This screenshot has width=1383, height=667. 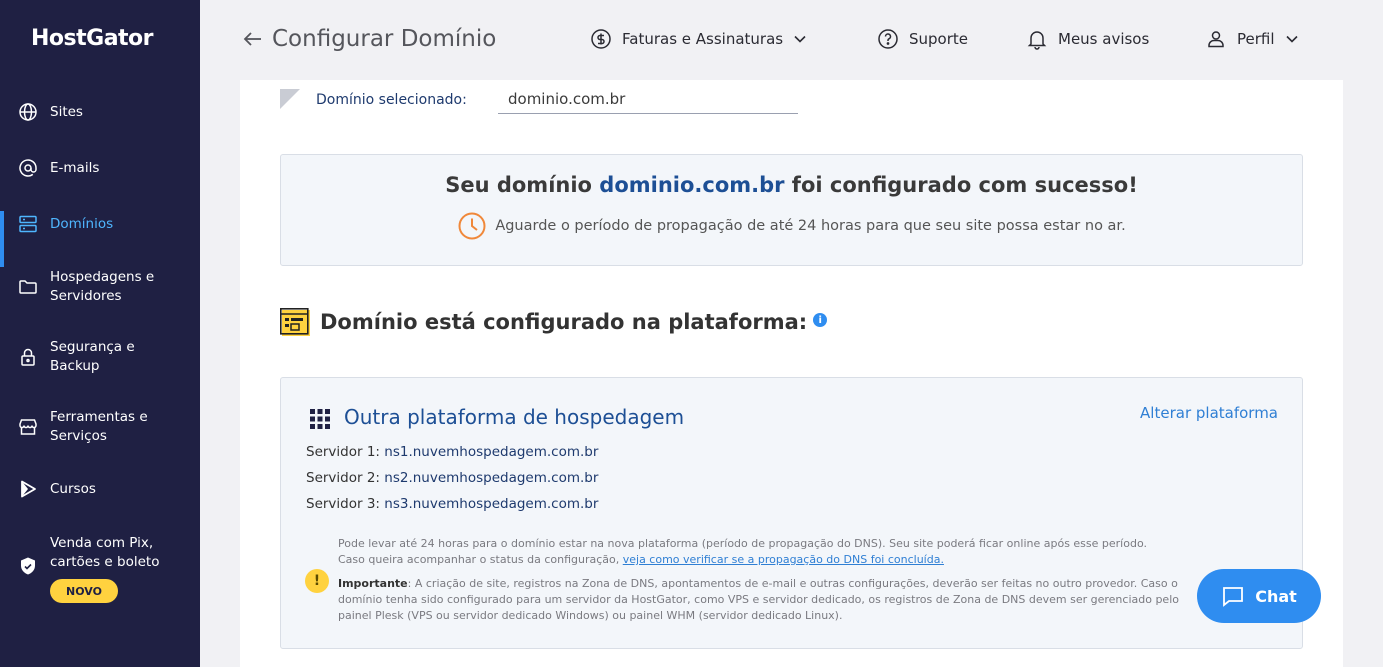 What do you see at coordinates (28, 566) in the screenshot?
I see `shield-icon` at bounding box center [28, 566].